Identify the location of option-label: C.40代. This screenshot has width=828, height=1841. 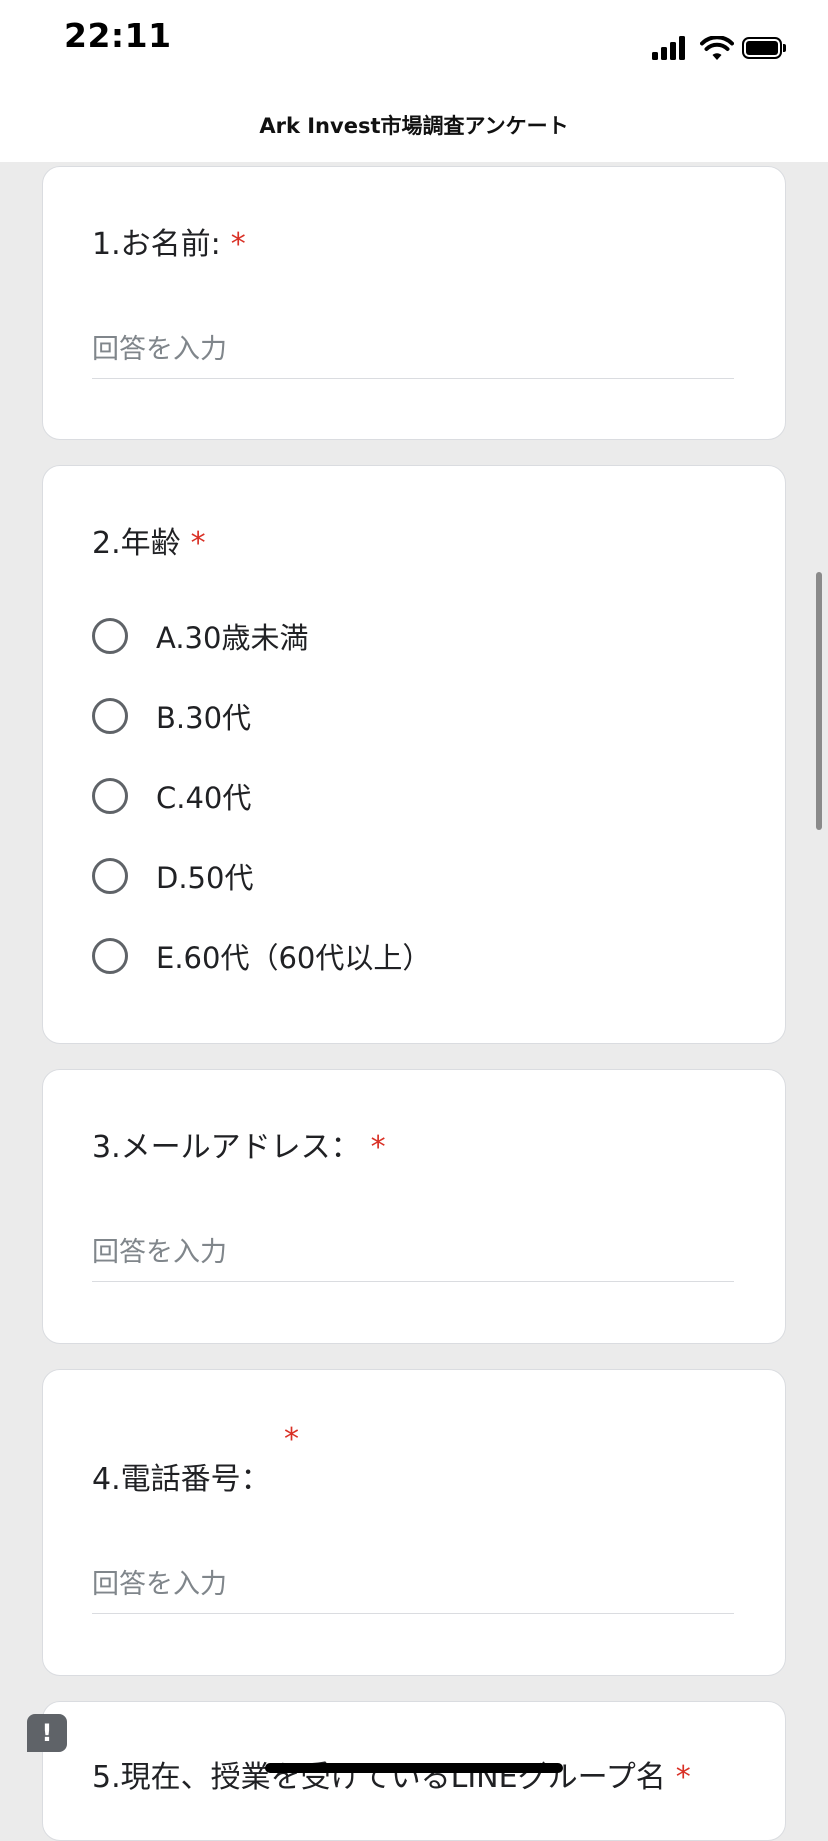
(204, 798).